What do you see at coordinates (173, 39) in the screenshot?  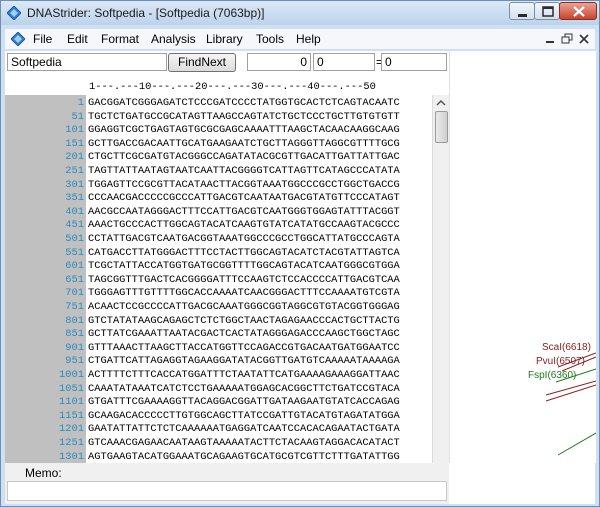 I see `menu-analysis: Analysis` at bounding box center [173, 39].